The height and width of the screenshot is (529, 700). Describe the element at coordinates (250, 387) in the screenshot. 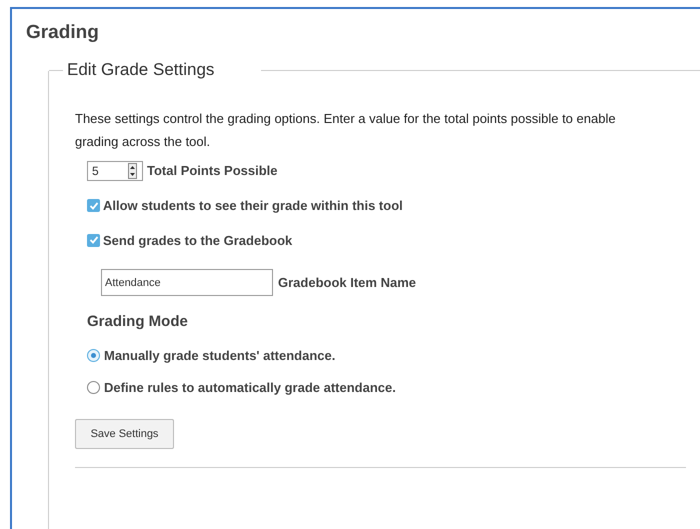

I see `radio-label: Define rules to automatically grade attendance.` at that location.